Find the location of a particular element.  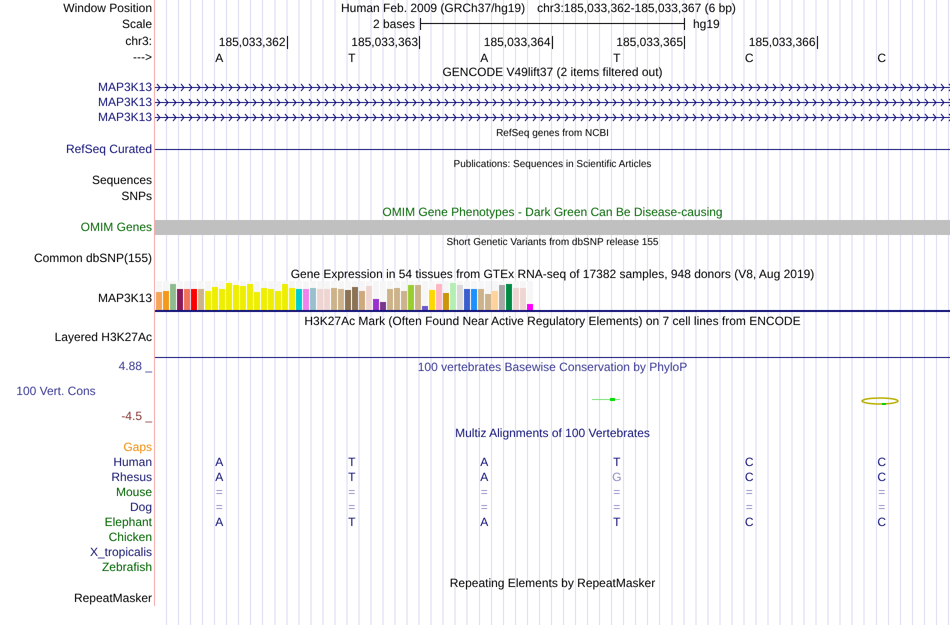

base-letter: G is located at coordinates (617, 477).